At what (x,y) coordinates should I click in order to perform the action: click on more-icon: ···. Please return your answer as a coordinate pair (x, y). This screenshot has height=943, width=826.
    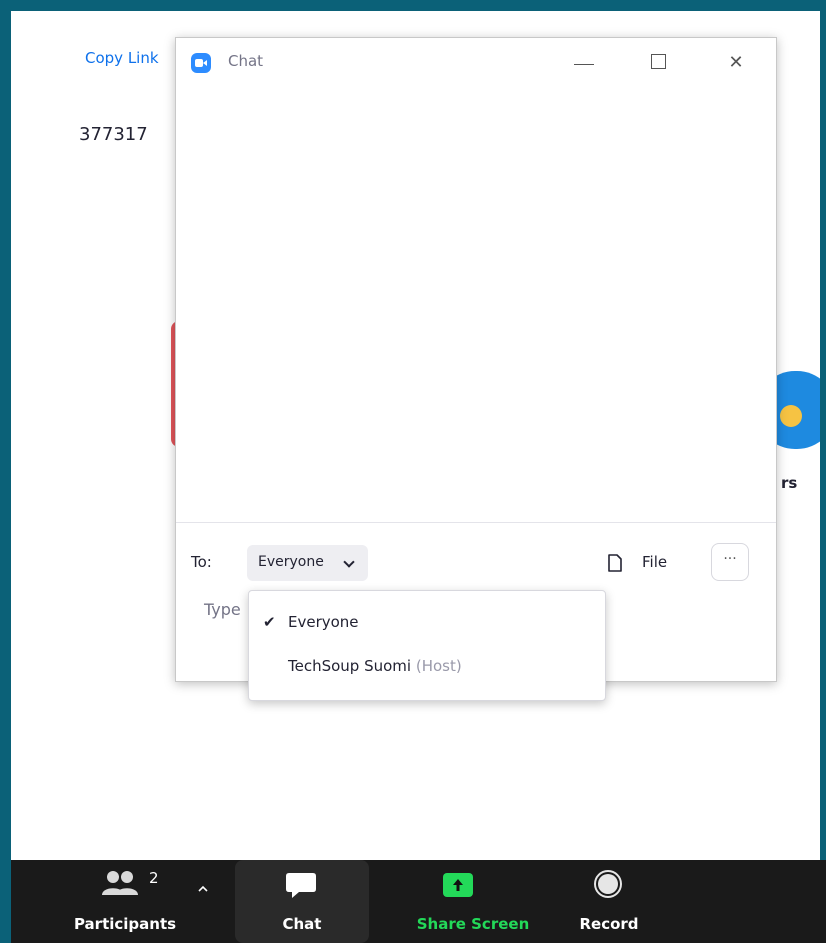
    Looking at the image, I should click on (730, 559).